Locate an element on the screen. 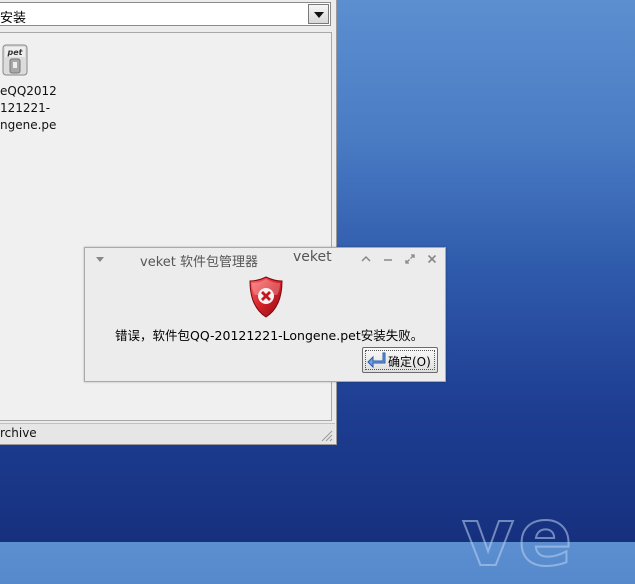  minimize-icon is located at coordinates (388, 259).